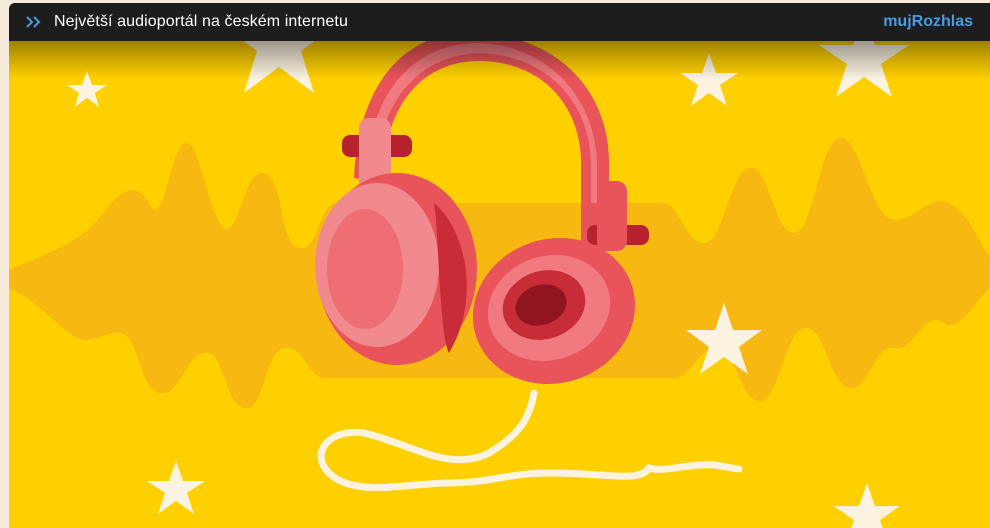  I want to click on double-chevron-right-icon, so click(34, 22).